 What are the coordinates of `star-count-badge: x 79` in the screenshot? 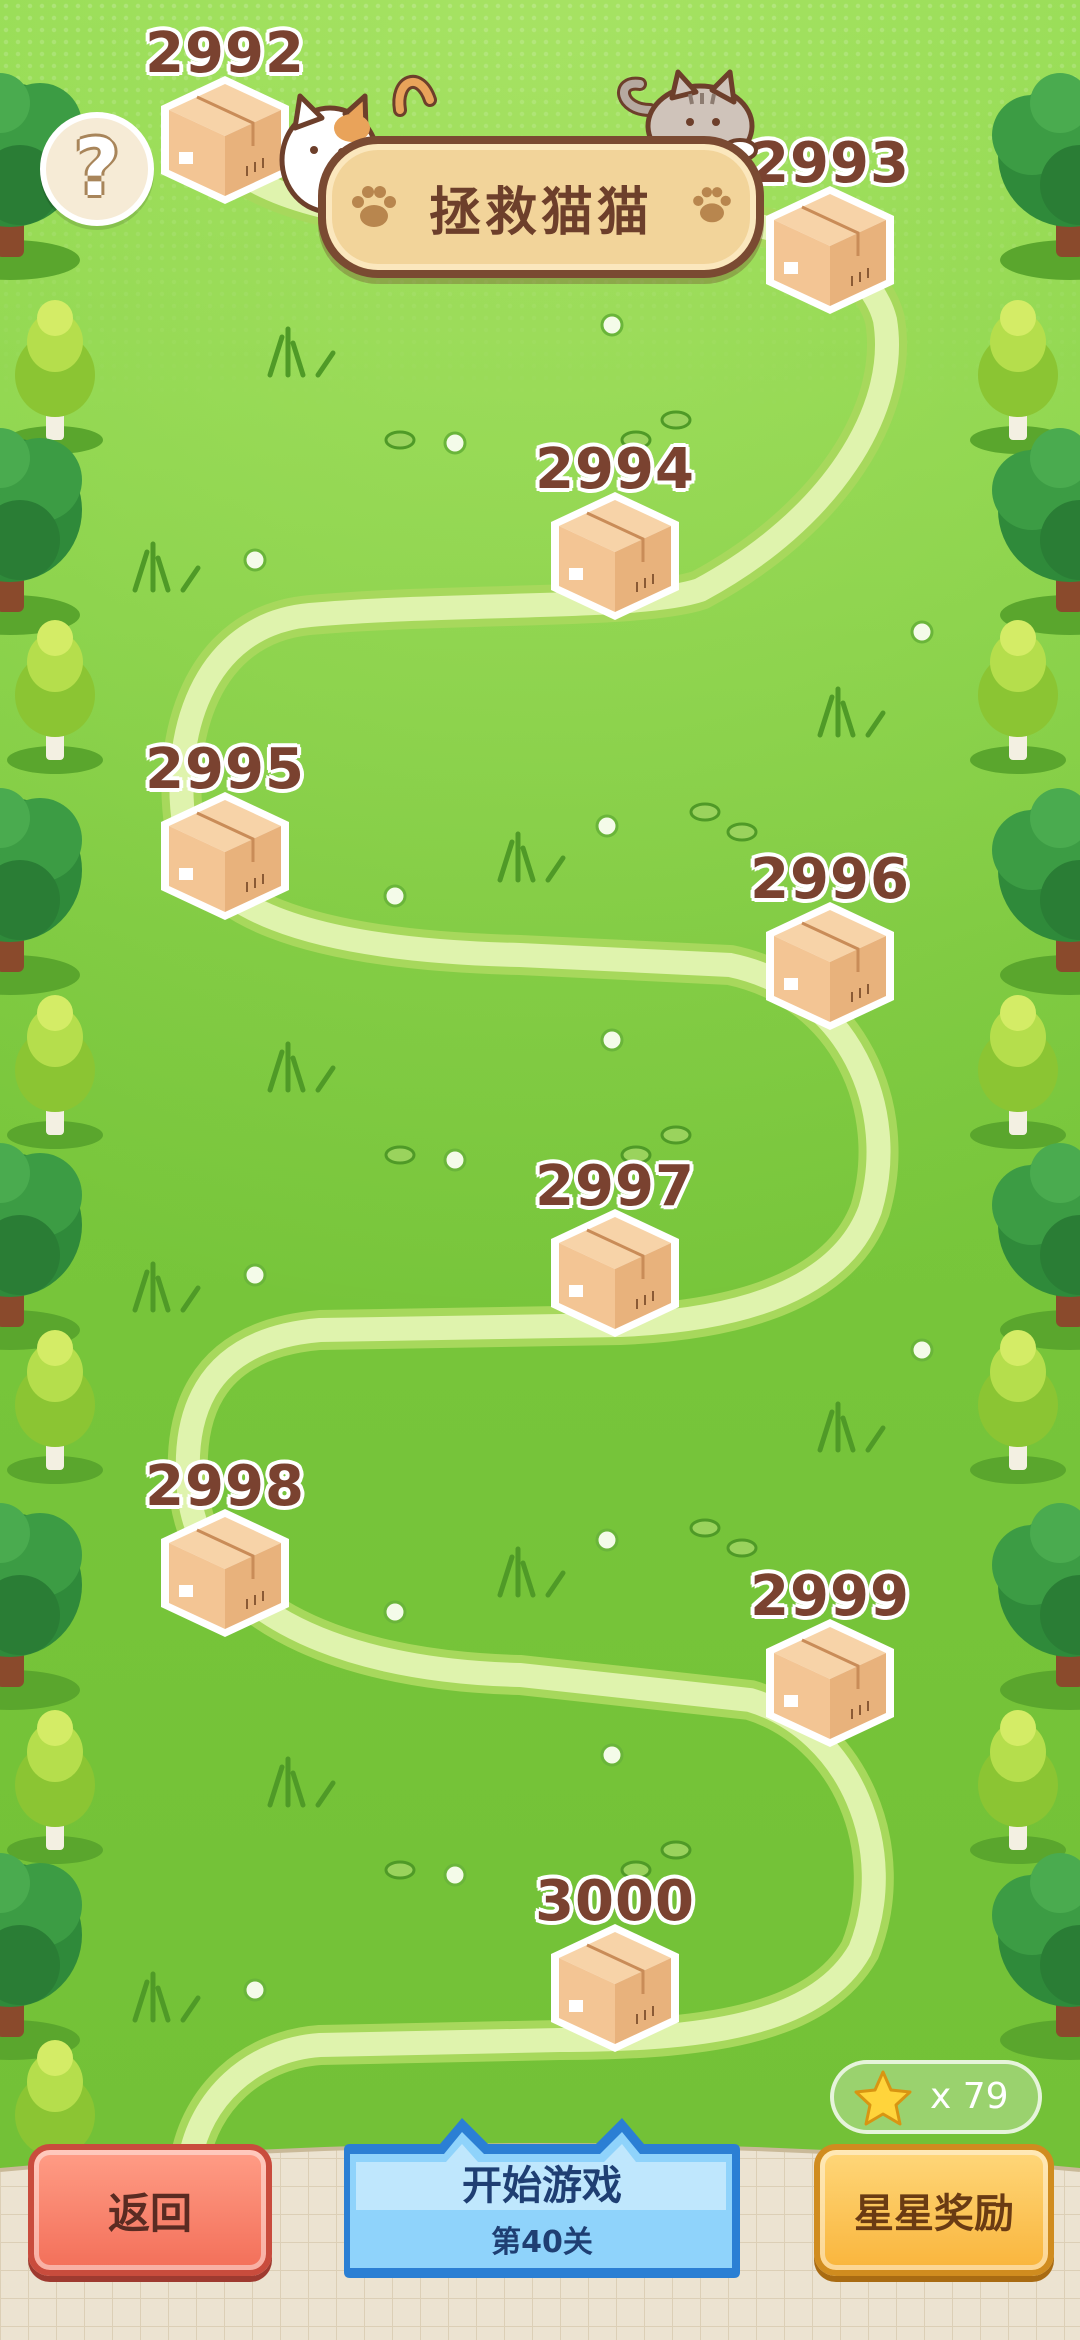 It's located at (936, 2097).